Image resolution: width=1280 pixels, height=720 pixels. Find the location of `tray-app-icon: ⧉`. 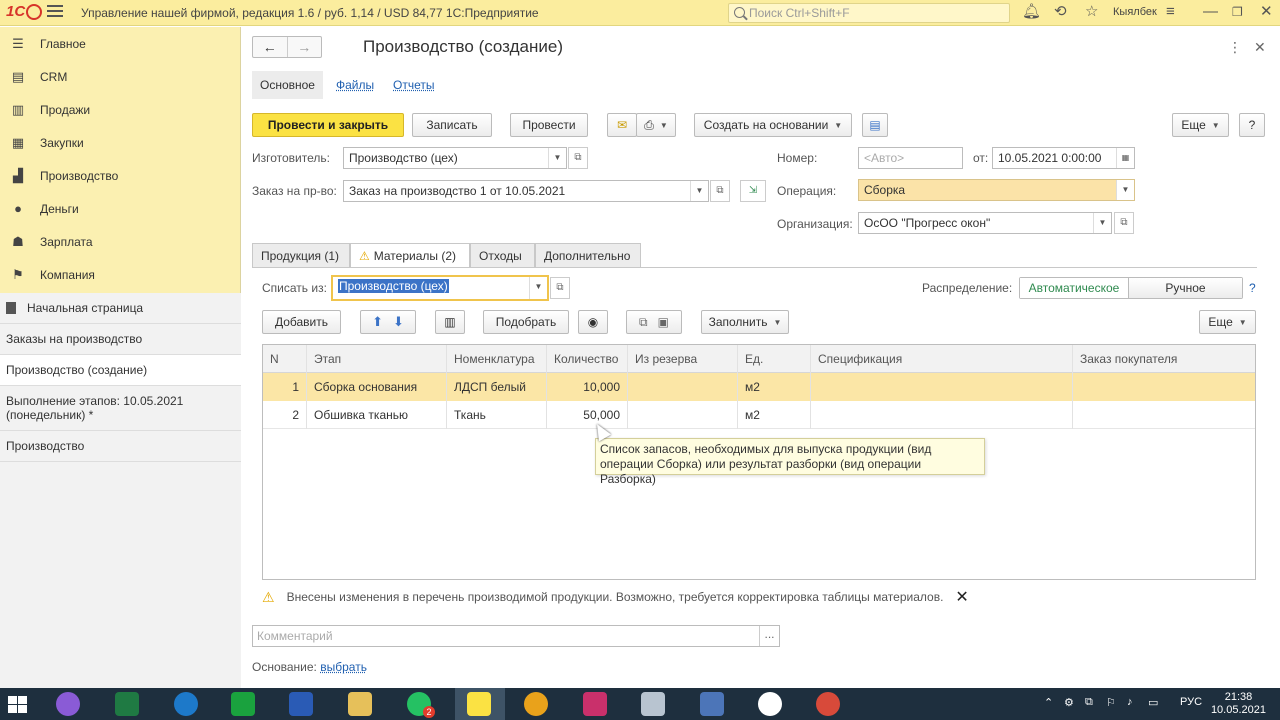

tray-app-icon: ⧉ is located at coordinates (1089, 702).